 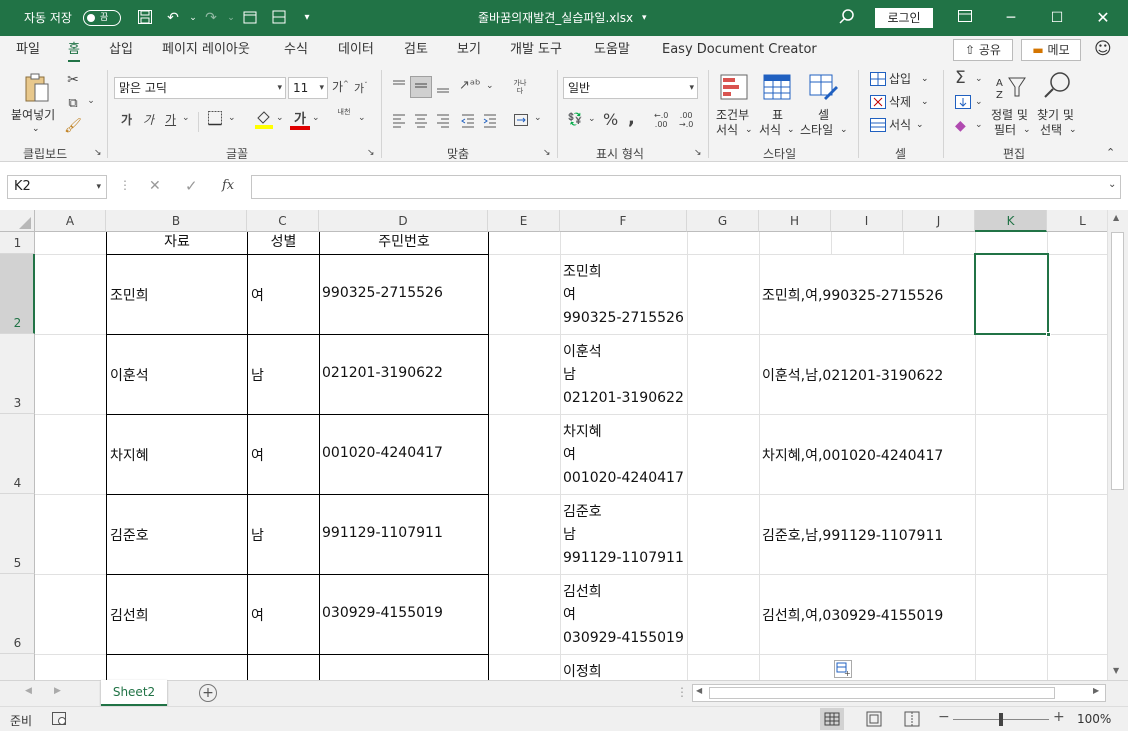 I want to click on paste-options-icon: +, so click(x=843, y=669).